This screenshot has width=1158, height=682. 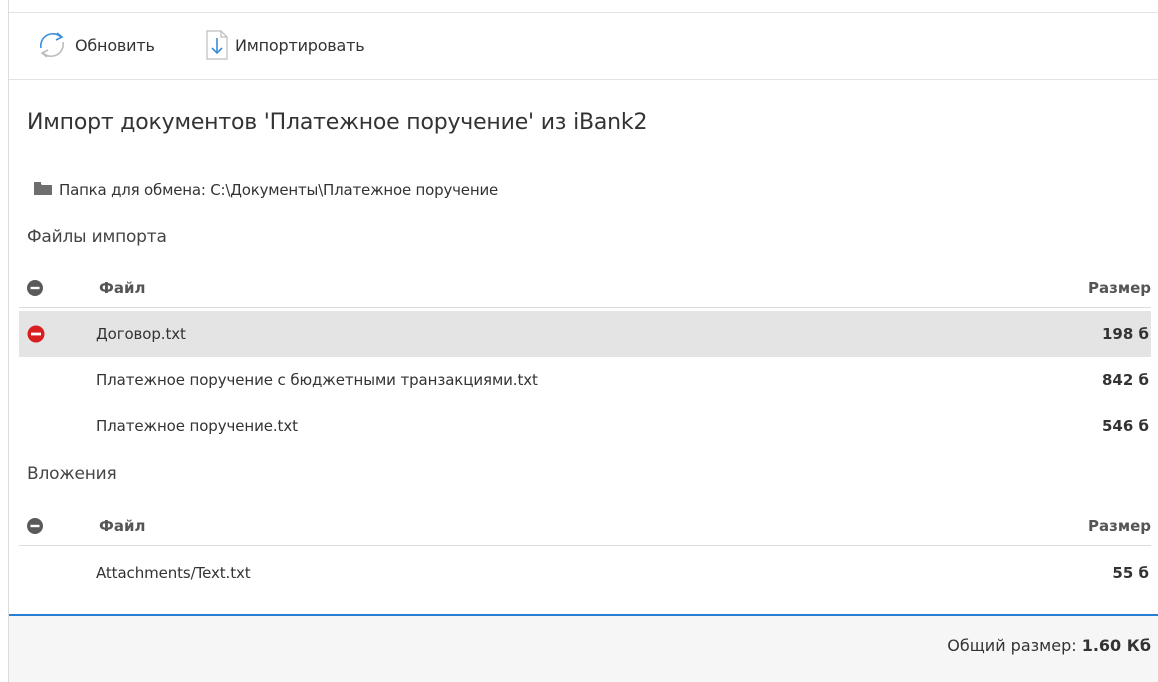 What do you see at coordinates (217, 45) in the screenshot?
I see `import-file-icon` at bounding box center [217, 45].